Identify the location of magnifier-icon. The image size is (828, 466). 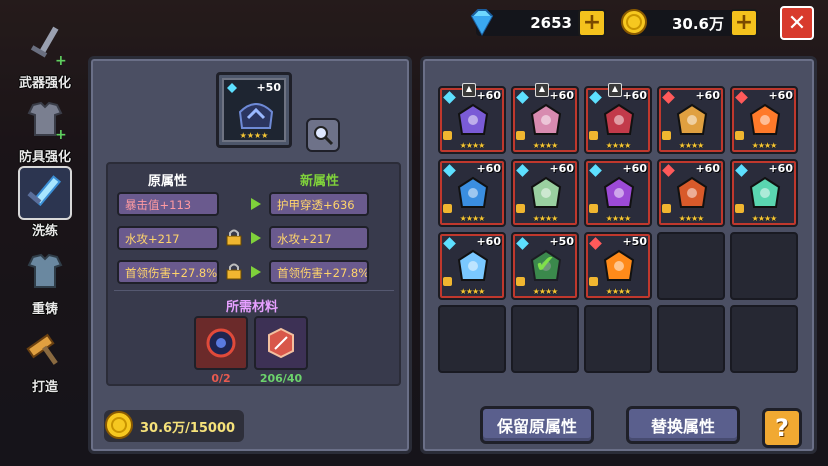
(324, 136).